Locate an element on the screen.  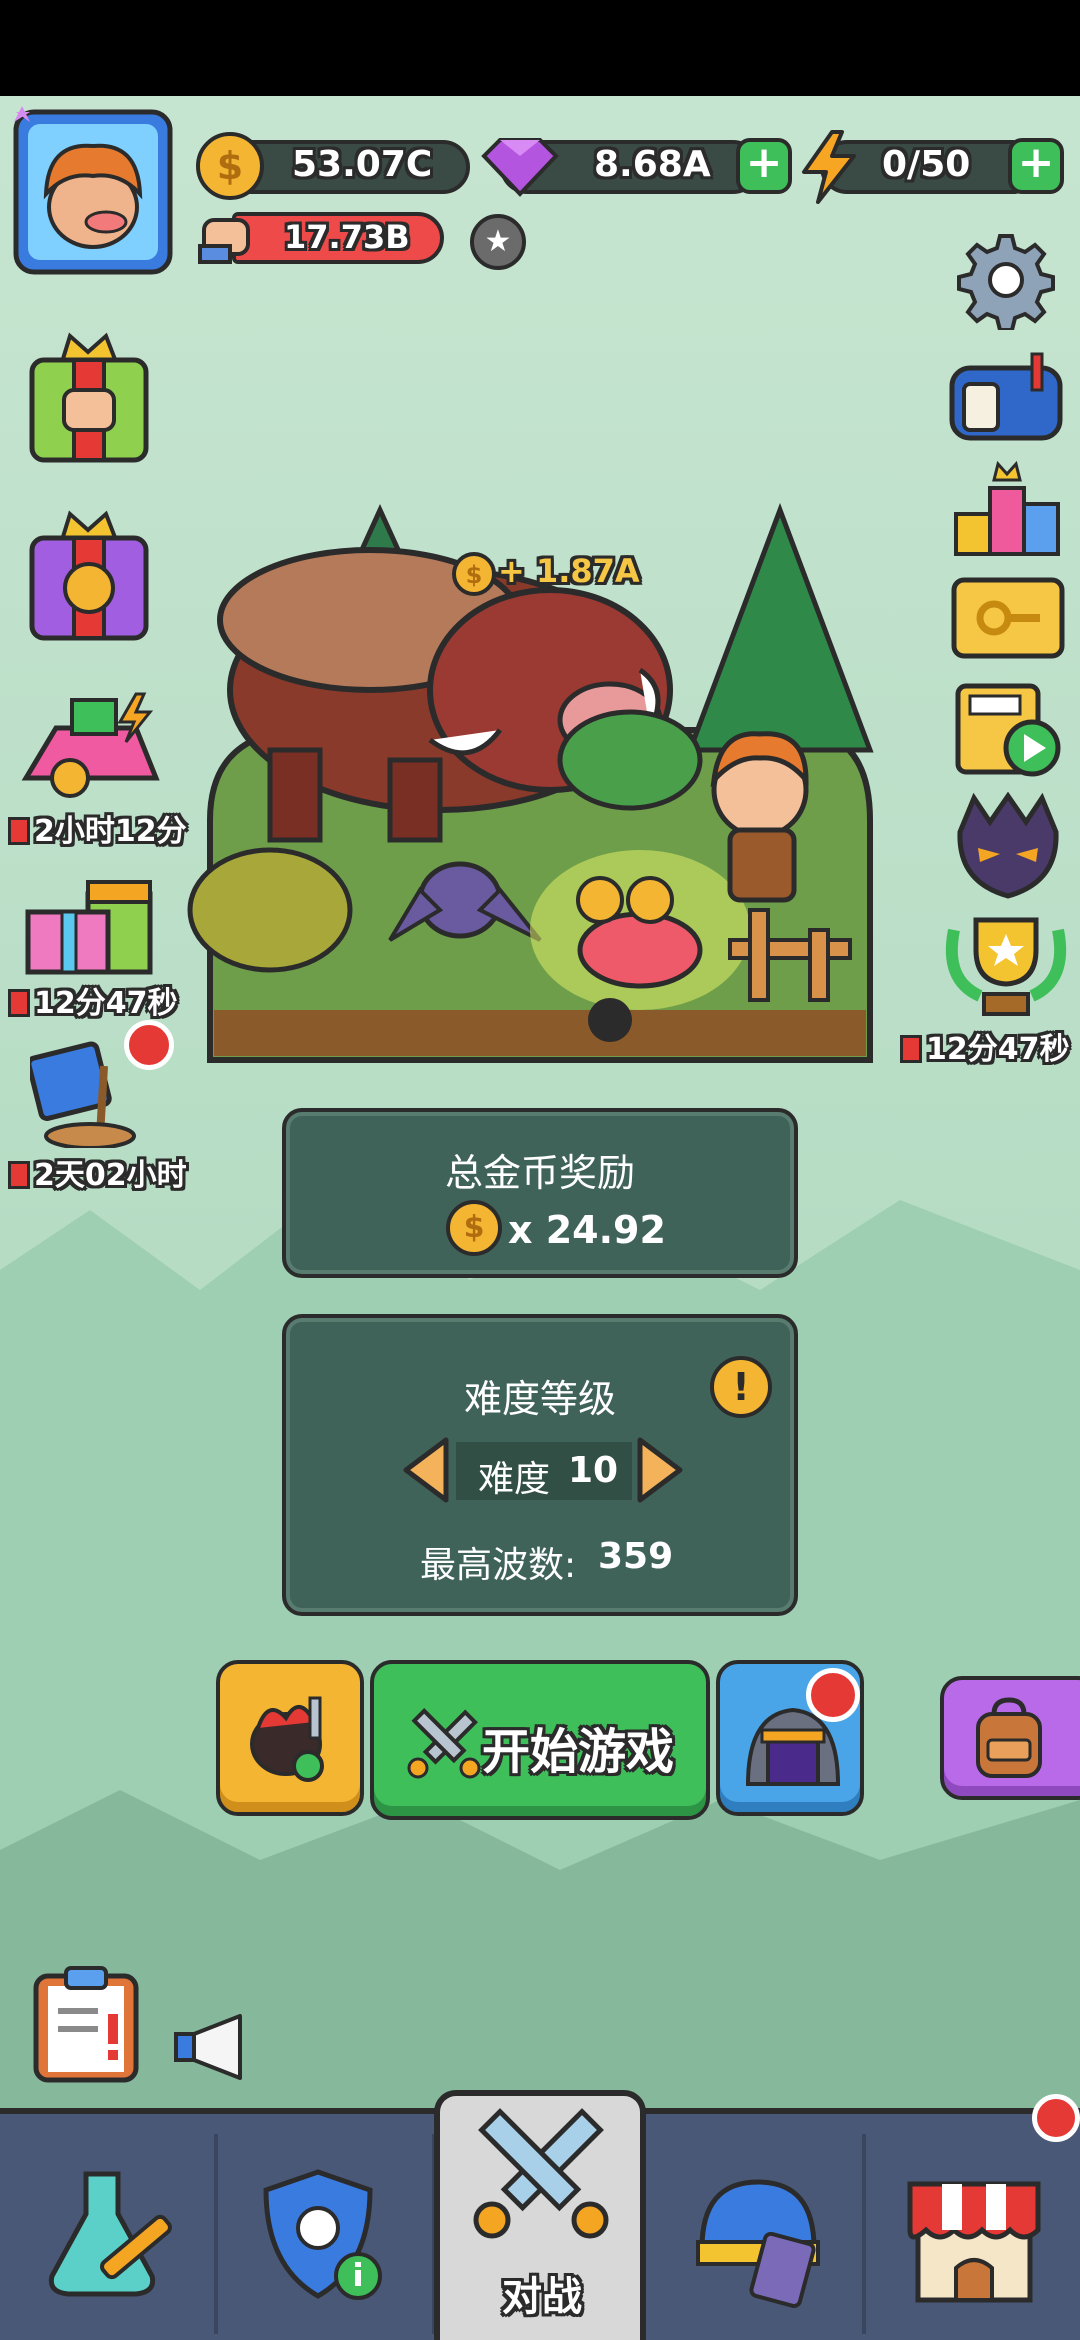
gift-box-icon is located at coordinates (90, 920).